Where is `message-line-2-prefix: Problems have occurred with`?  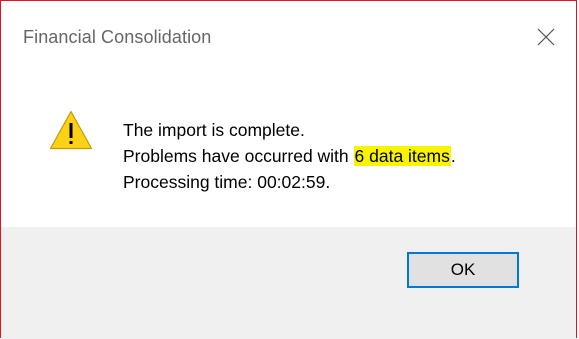
message-line-2-prefix: Problems have occurred with is located at coordinates (238, 156).